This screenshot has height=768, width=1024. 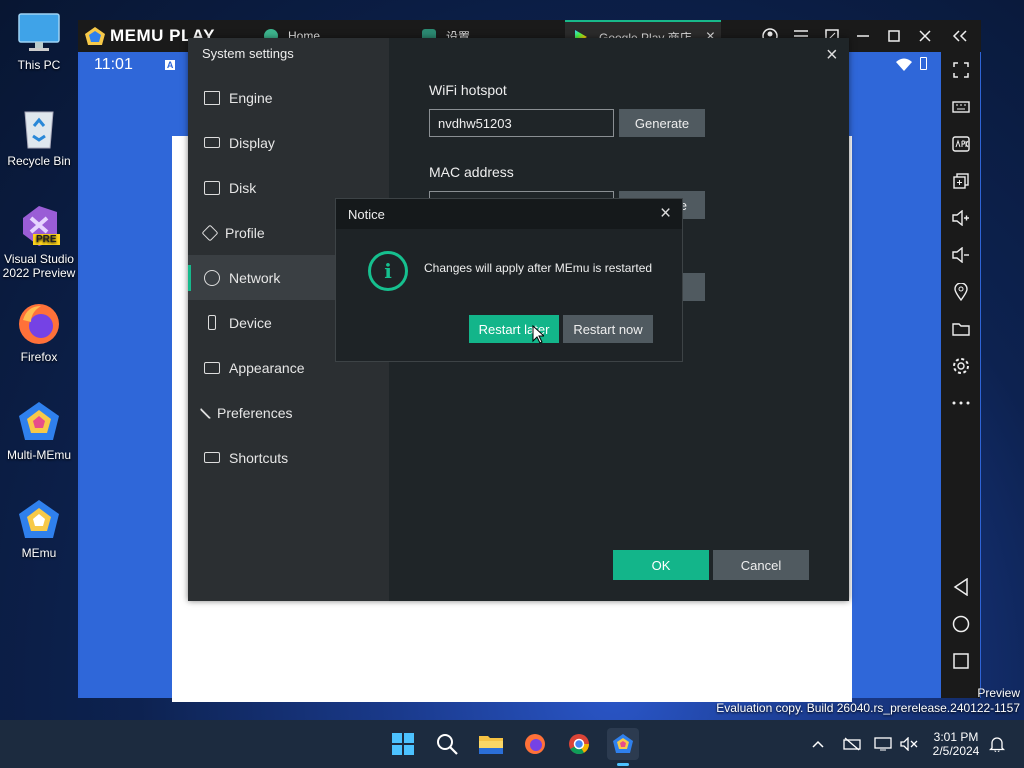 I want to click on window-close-icon, so click(x=925, y=36).